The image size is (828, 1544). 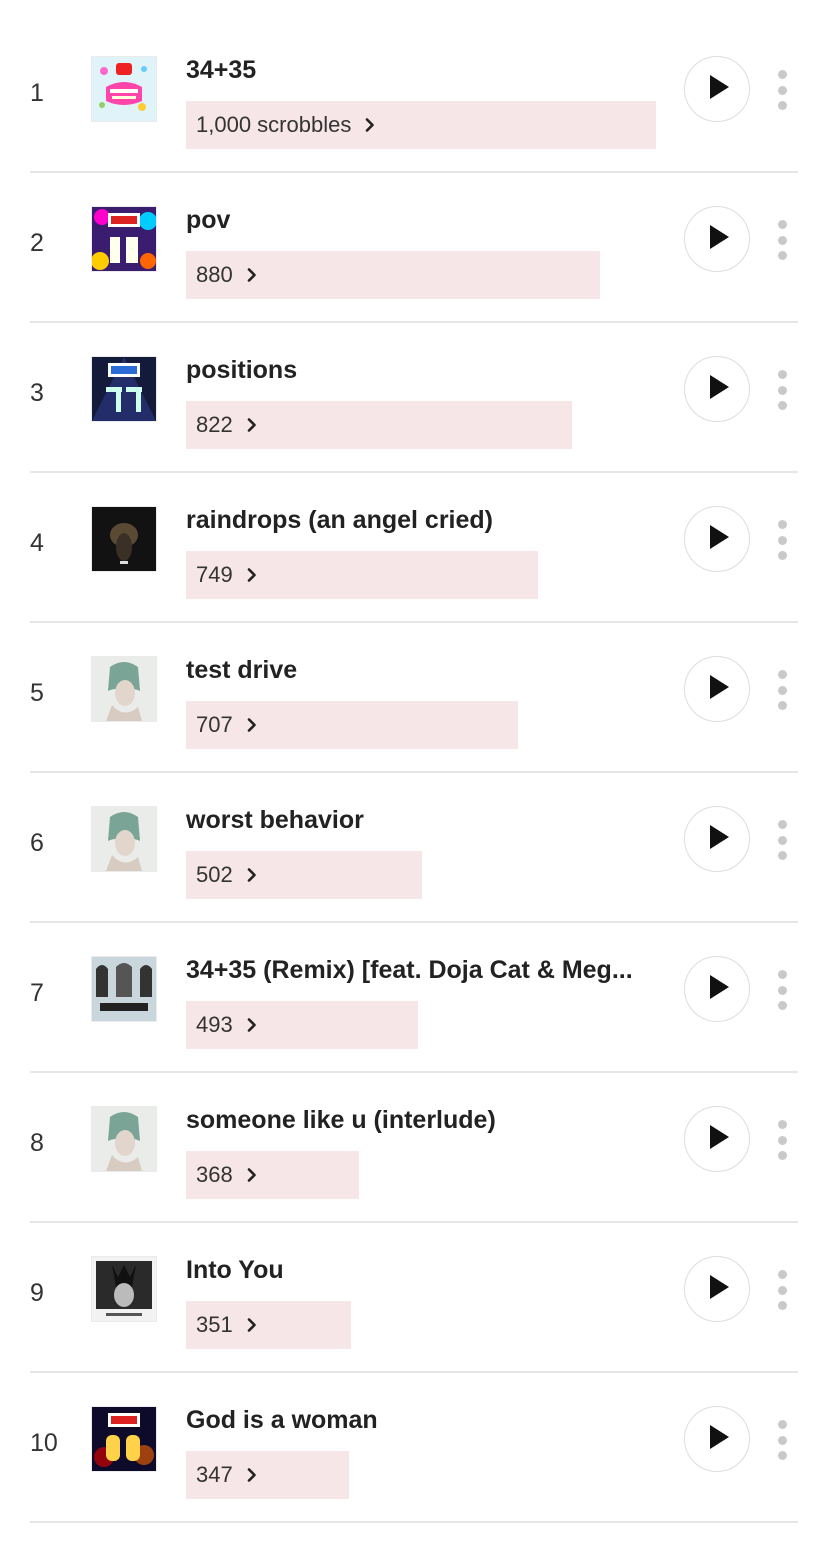 What do you see at coordinates (421, 70) in the screenshot?
I see `track-title-link: 34+35` at bounding box center [421, 70].